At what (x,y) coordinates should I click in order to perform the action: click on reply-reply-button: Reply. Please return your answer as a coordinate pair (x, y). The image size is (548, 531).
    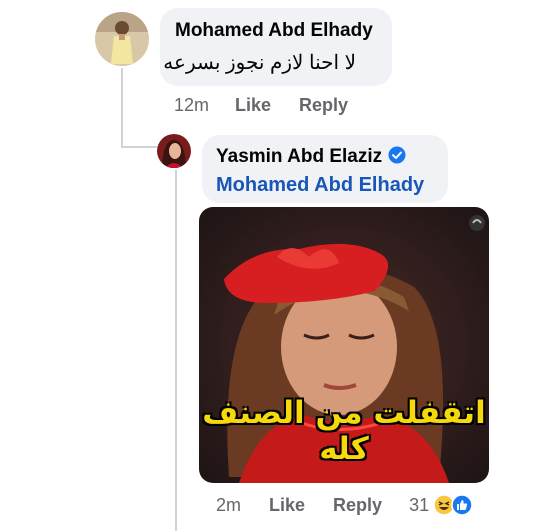
    Looking at the image, I should click on (357, 505).